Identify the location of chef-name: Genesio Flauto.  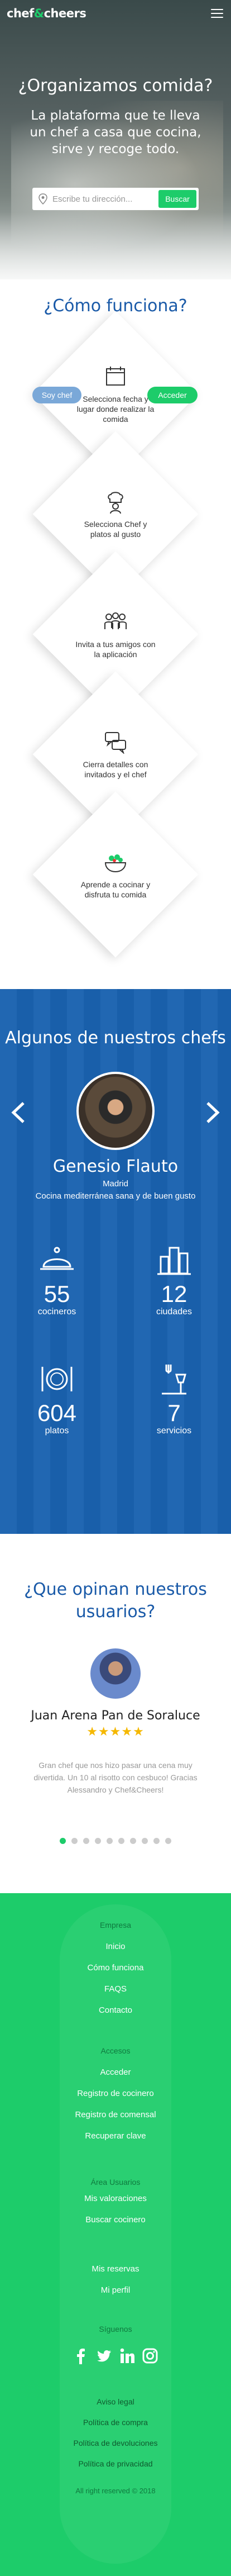
(116, 1166).